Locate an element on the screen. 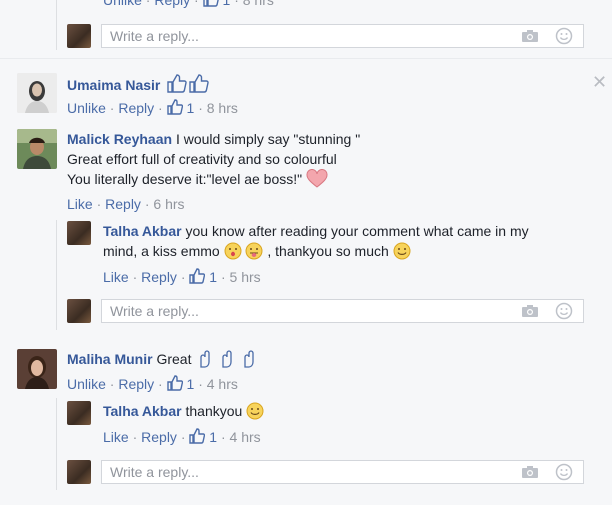  reply-actions: Like · Reply · 1 · 5 hrs is located at coordinates (182, 276).